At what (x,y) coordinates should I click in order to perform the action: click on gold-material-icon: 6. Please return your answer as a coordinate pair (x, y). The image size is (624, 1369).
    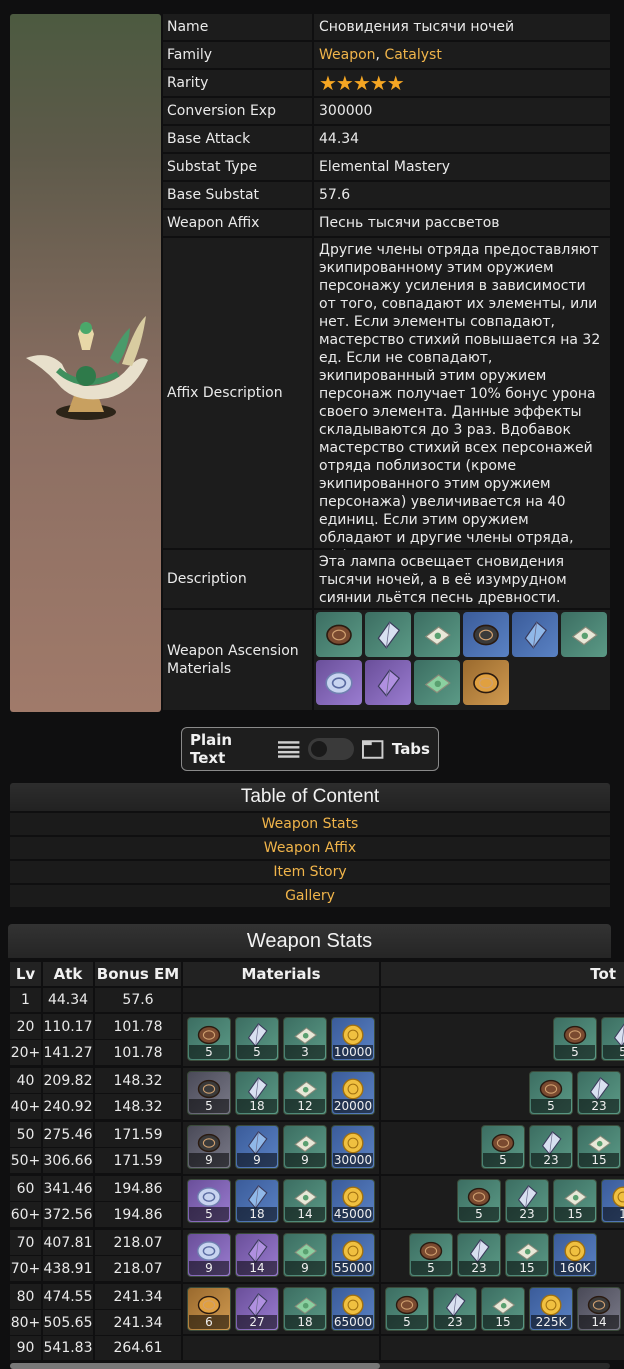
    Looking at the image, I should click on (209, 1309).